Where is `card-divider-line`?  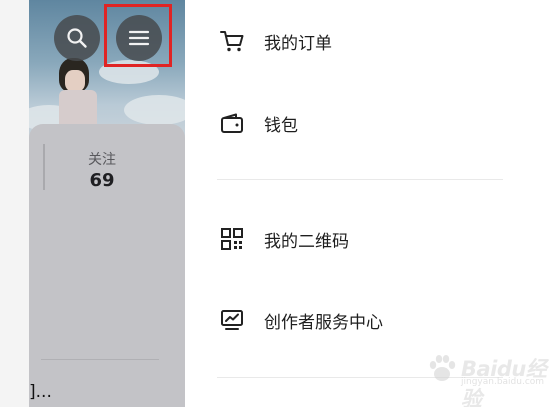 card-divider-line is located at coordinates (100, 359).